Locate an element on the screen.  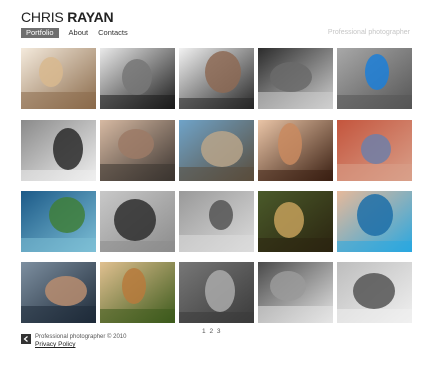
page-link-2: 2 is located at coordinates (211, 331).